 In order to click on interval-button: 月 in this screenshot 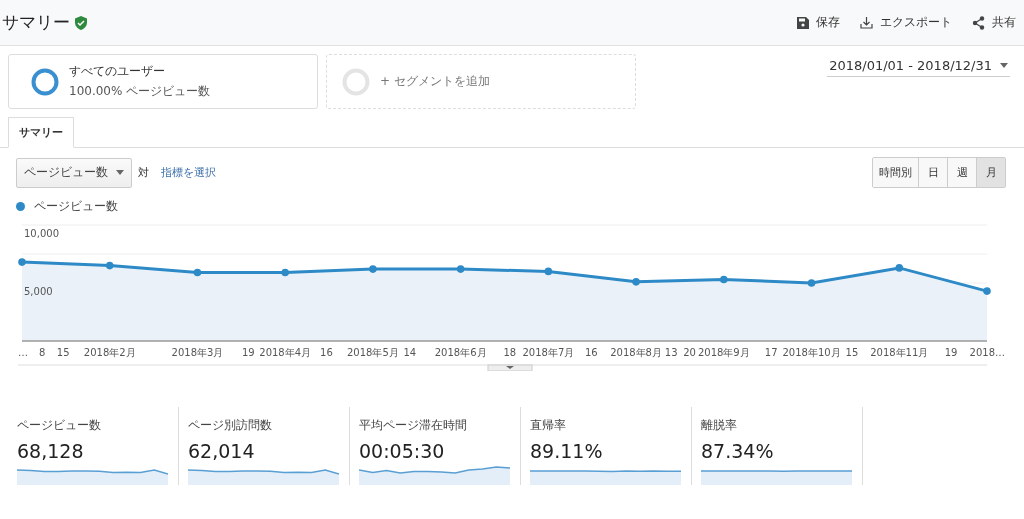, I will do `click(990, 172)`.